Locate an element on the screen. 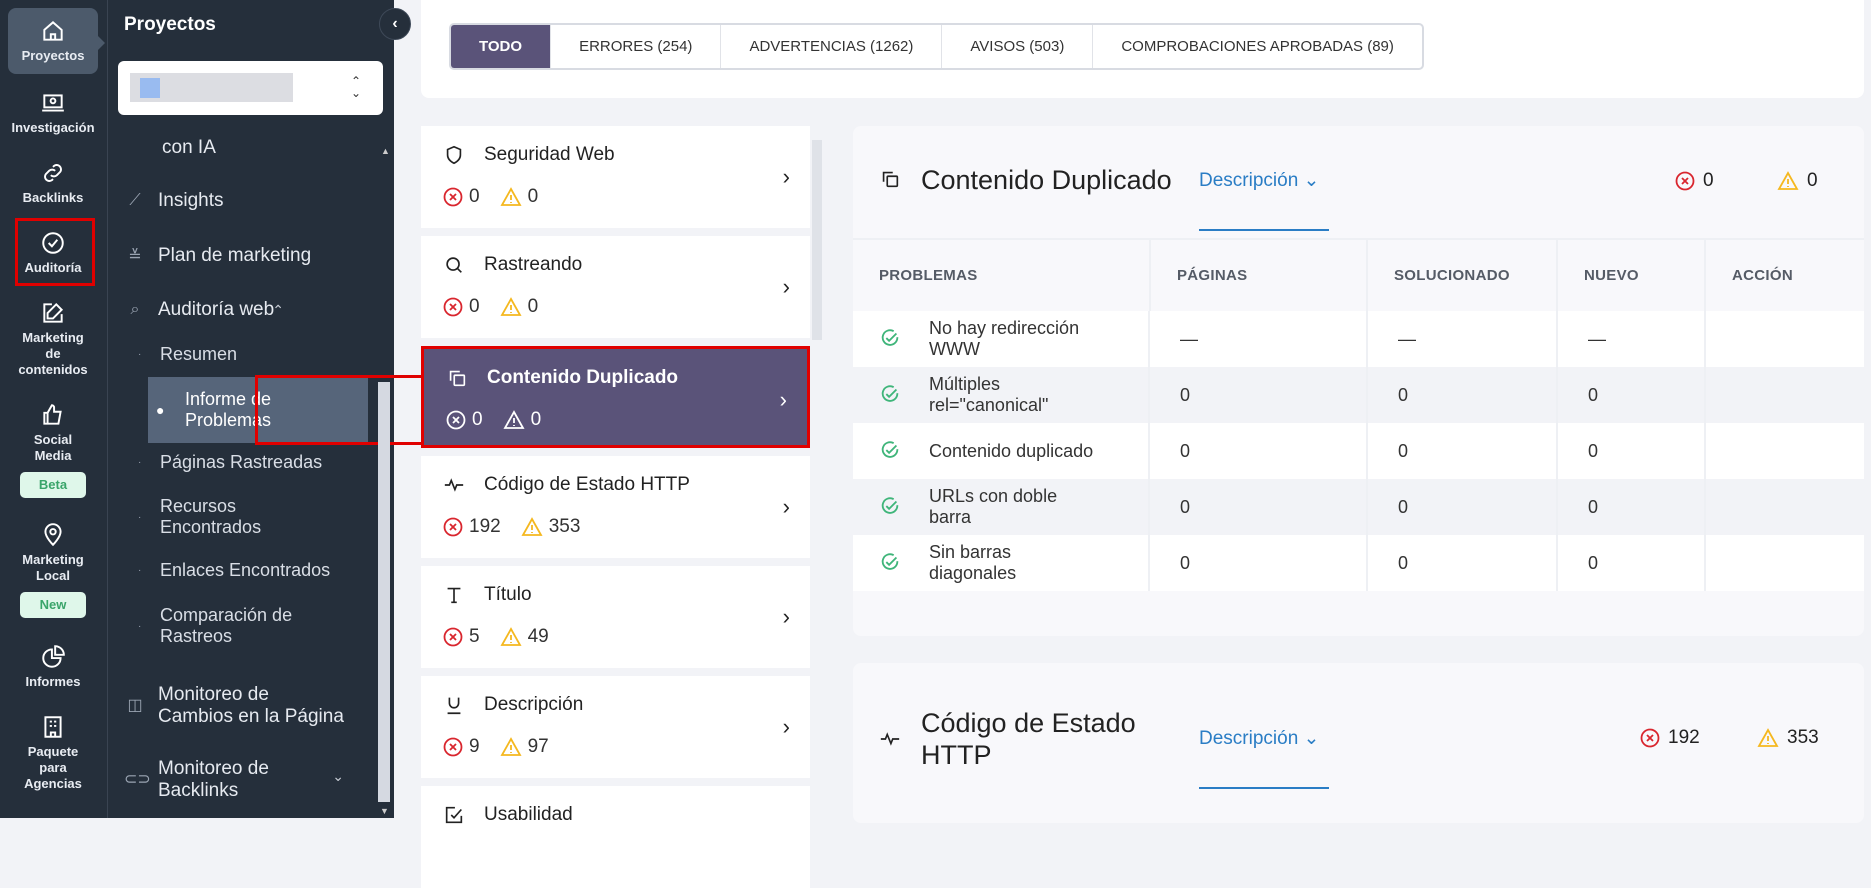 The width and height of the screenshot is (1871, 888). category-list-scrollbar is located at coordinates (817, 240).